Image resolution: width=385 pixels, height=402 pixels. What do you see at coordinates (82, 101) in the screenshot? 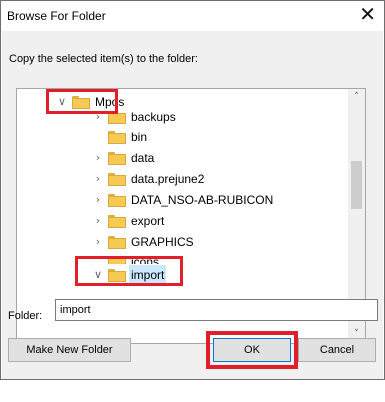
I see `annotation-box-mpos` at bounding box center [82, 101].